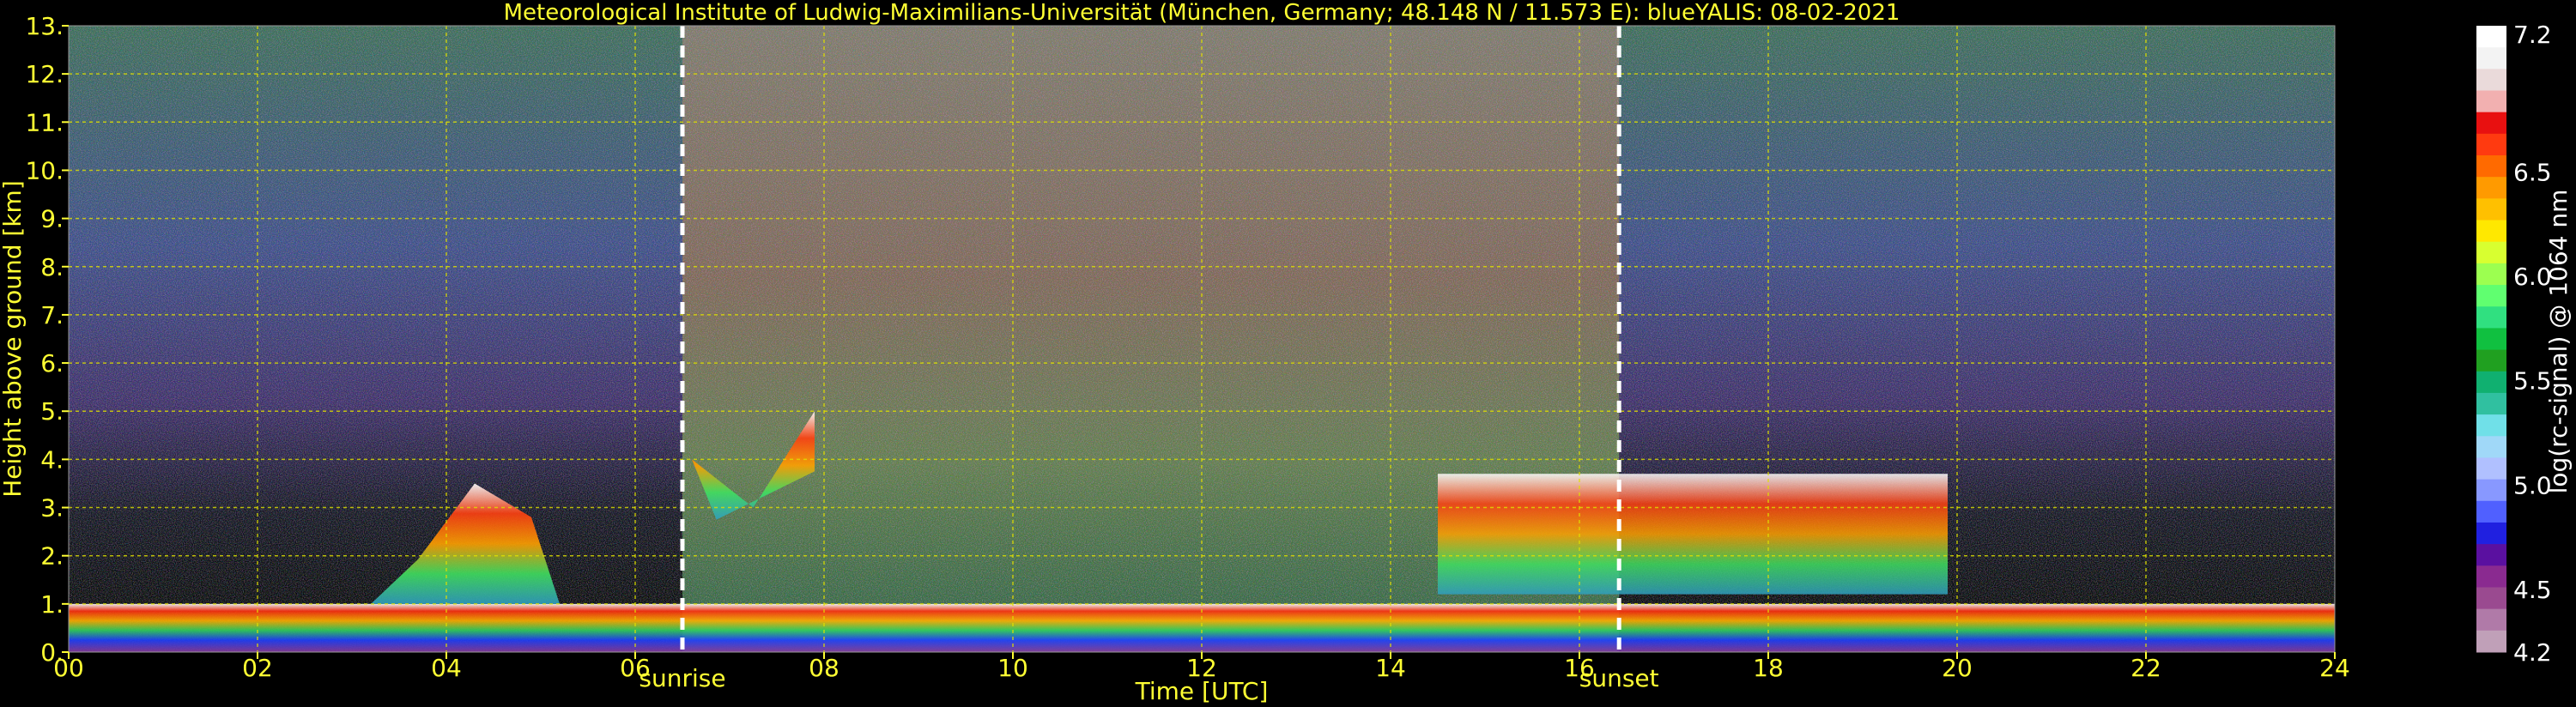  Describe the element at coordinates (44, 122) in the screenshot. I see `y-tick-label: 11.` at that location.